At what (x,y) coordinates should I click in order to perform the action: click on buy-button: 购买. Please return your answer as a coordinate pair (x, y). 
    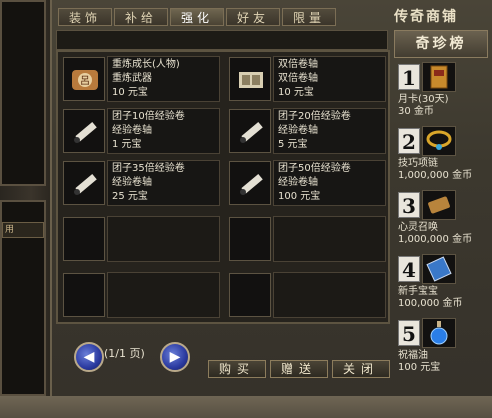
    Looking at the image, I should click on (237, 369).